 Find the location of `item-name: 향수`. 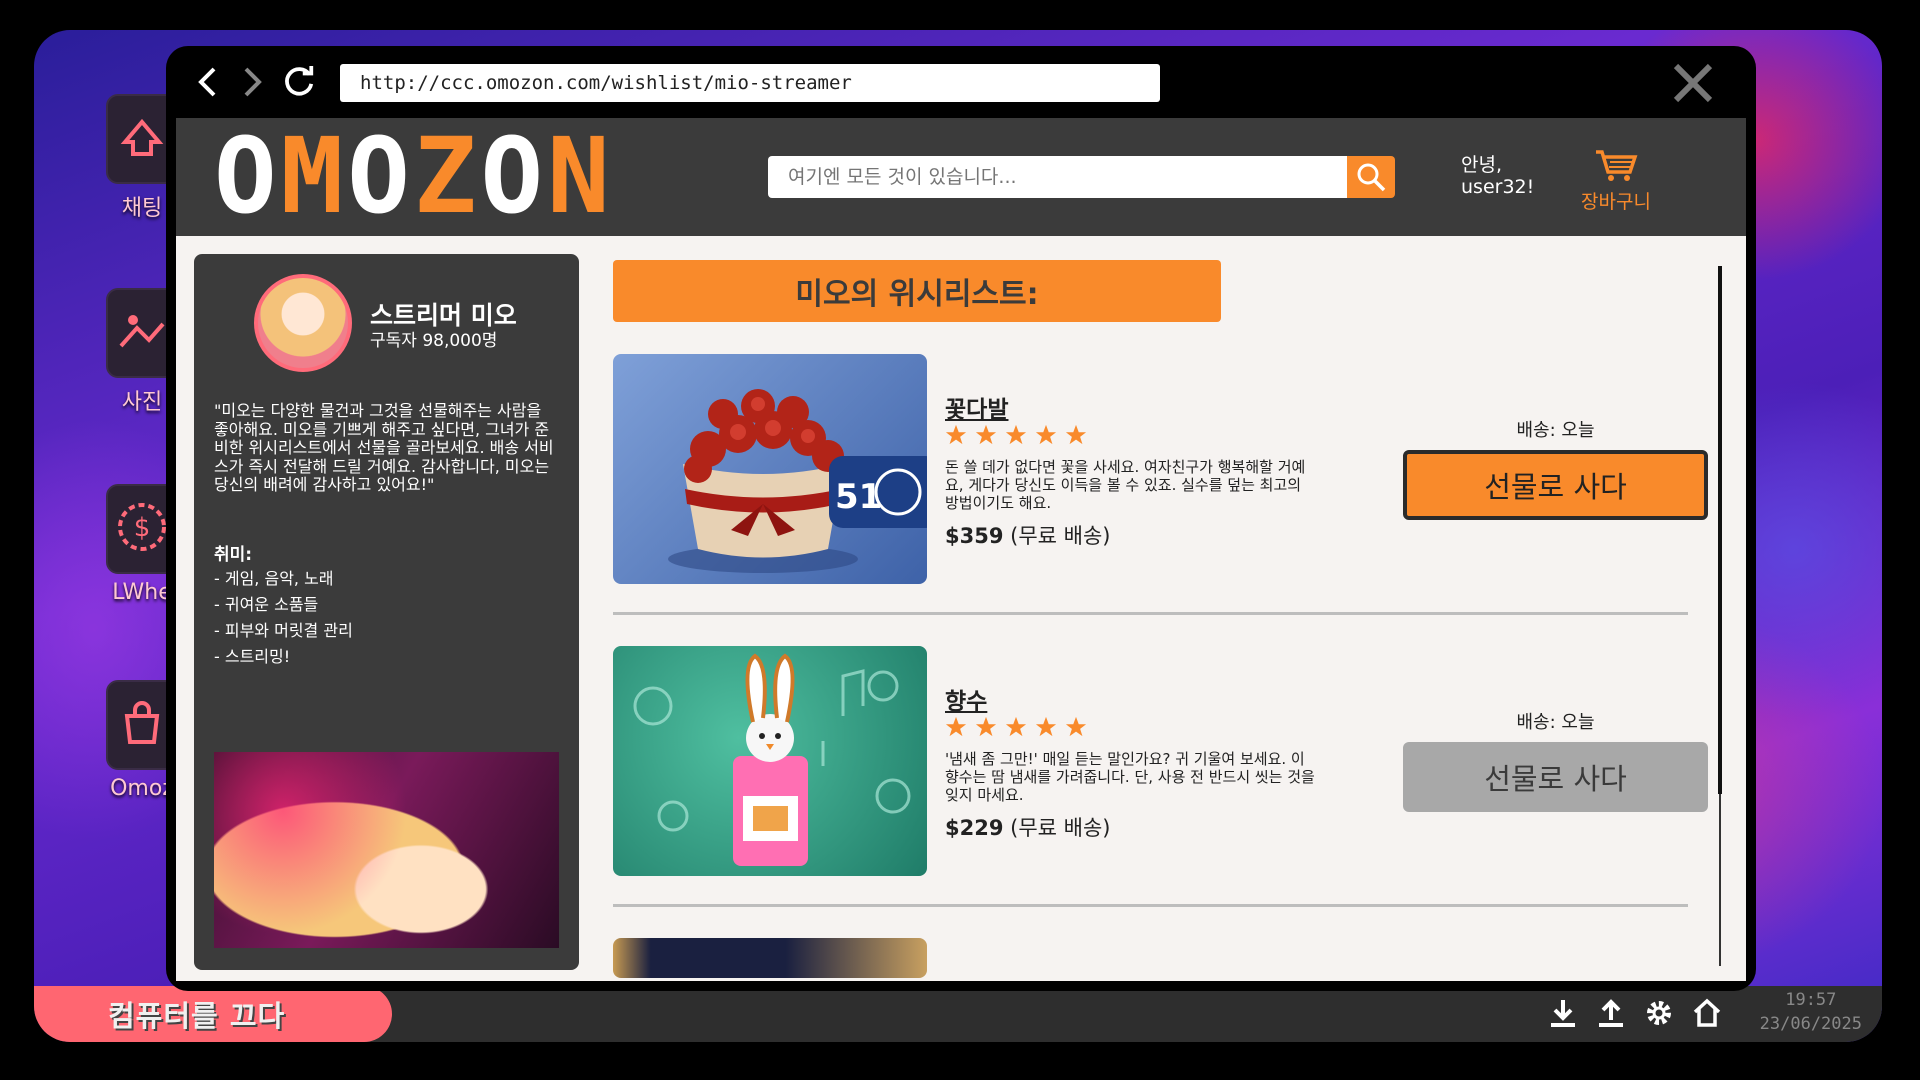

item-name: 향수 is located at coordinates (966, 699).